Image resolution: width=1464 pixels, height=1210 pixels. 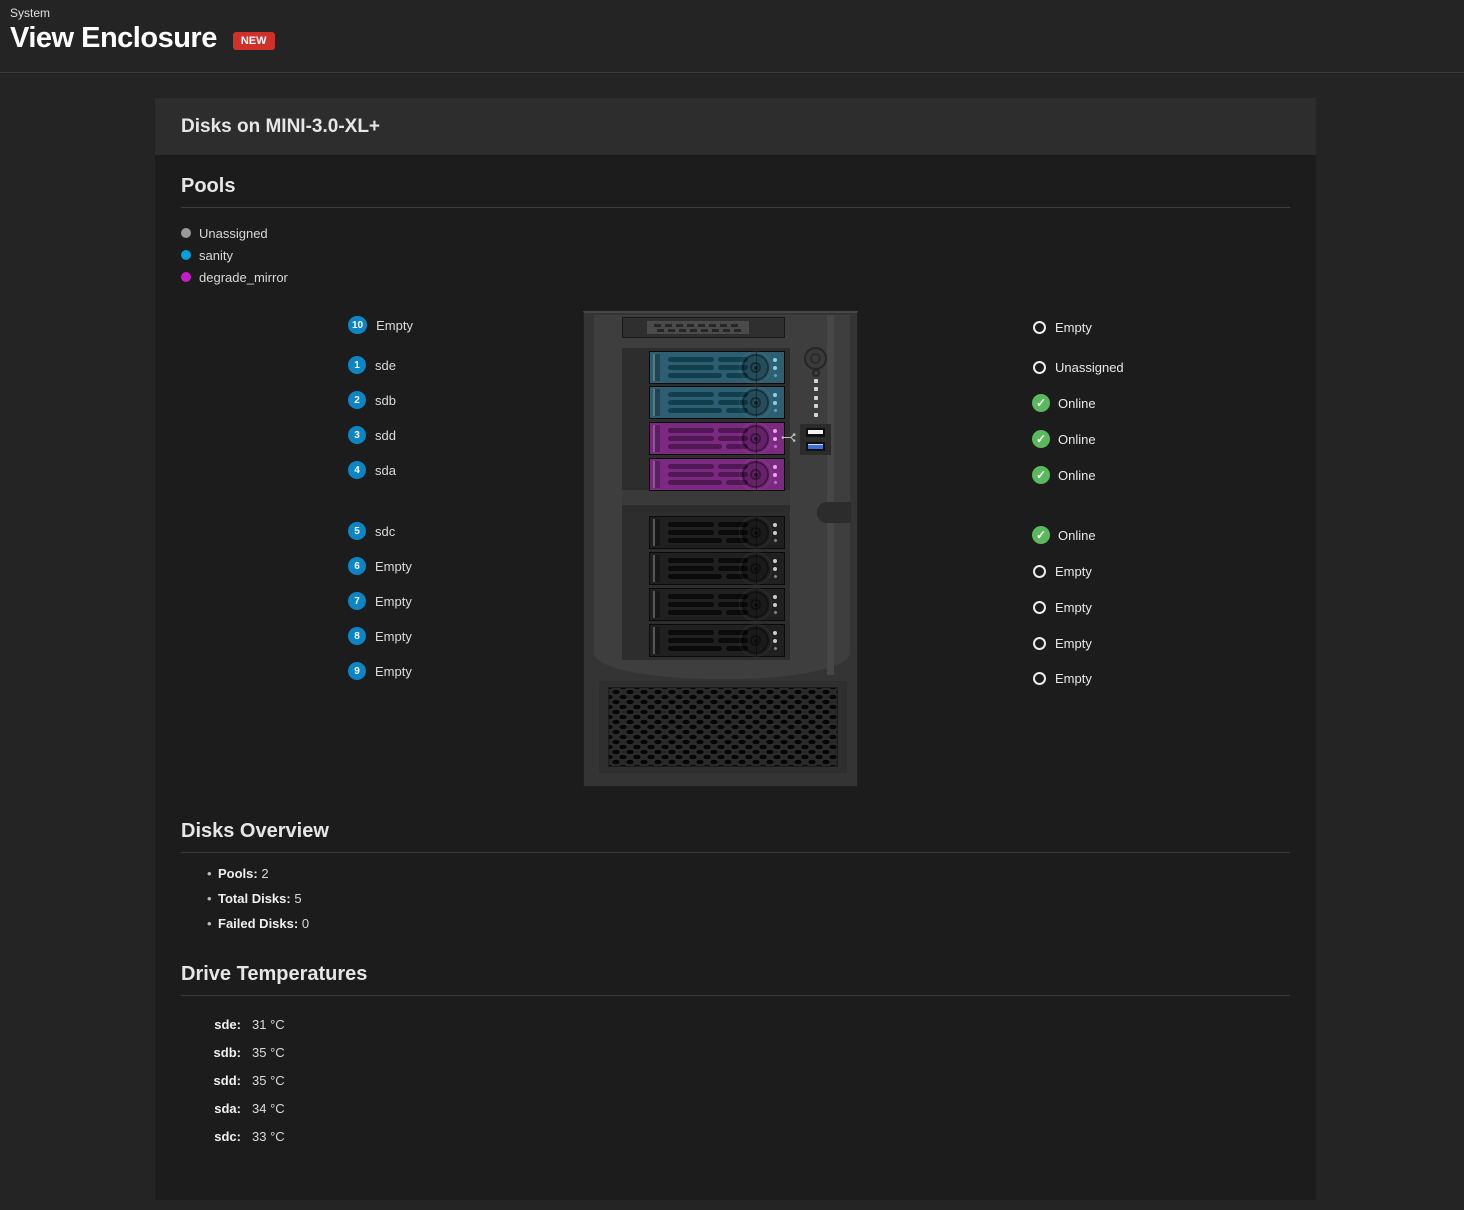 I want to click on breadcrumb: System, so click(x=30, y=13).